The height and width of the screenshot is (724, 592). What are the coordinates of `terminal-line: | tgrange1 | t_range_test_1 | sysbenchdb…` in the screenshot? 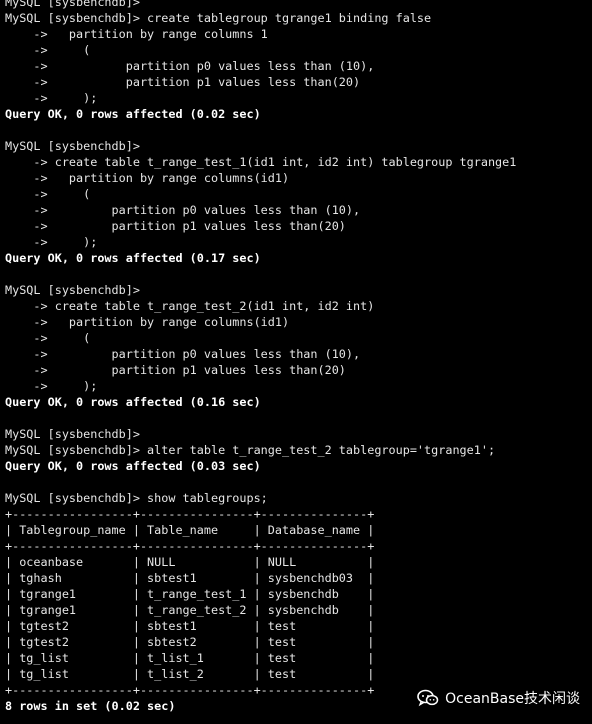 It's located at (190, 594).